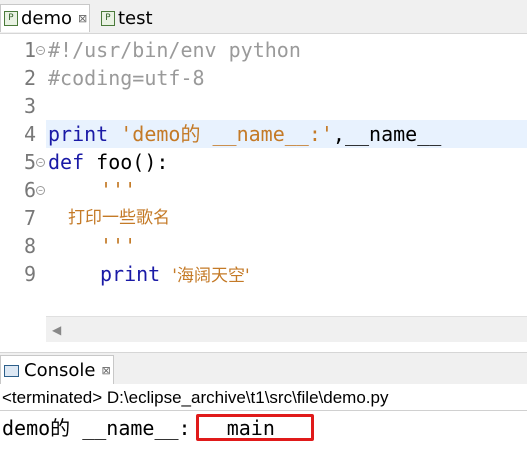  Describe the element at coordinates (211, 276) in the screenshot. I see `string-literal: '海阔天空'` at that location.